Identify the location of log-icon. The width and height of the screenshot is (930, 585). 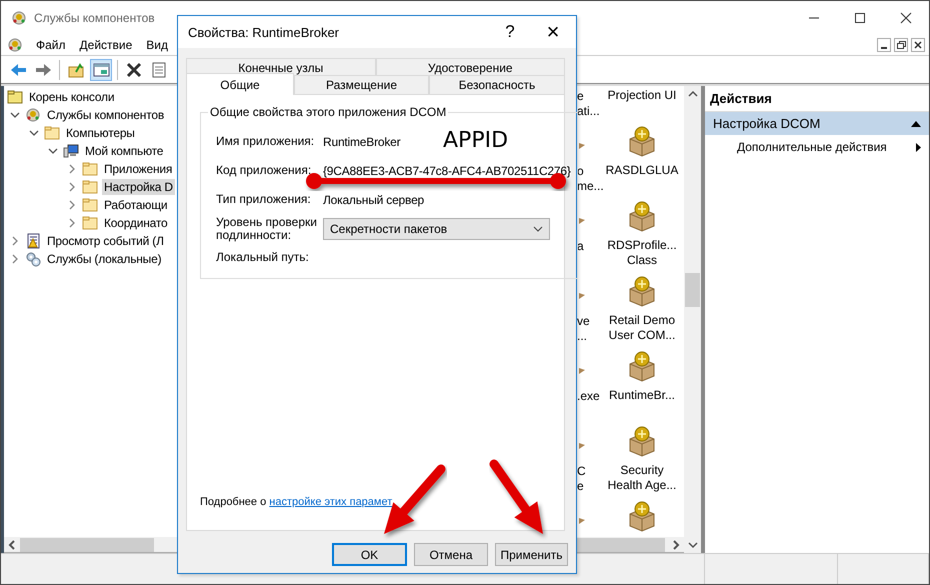
(33, 241).